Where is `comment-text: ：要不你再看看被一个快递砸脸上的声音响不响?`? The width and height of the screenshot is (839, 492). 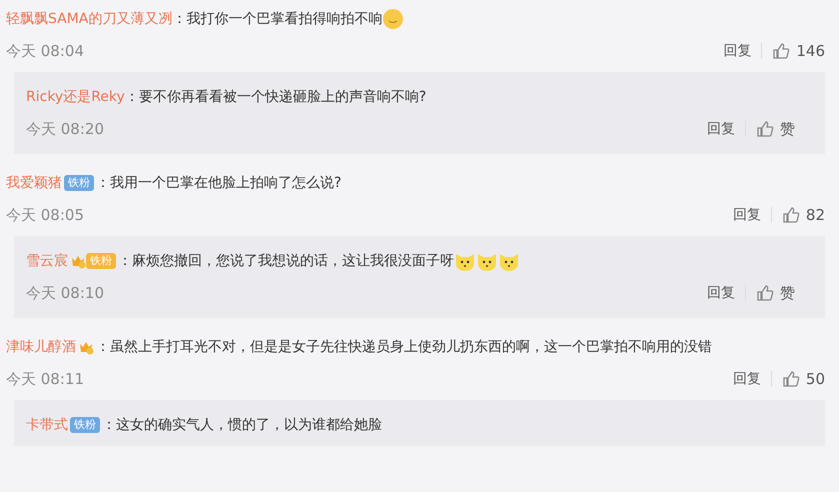
comment-text: ：要不你再看看被一个快递砸脸上的声音响不响? is located at coordinates (275, 97).